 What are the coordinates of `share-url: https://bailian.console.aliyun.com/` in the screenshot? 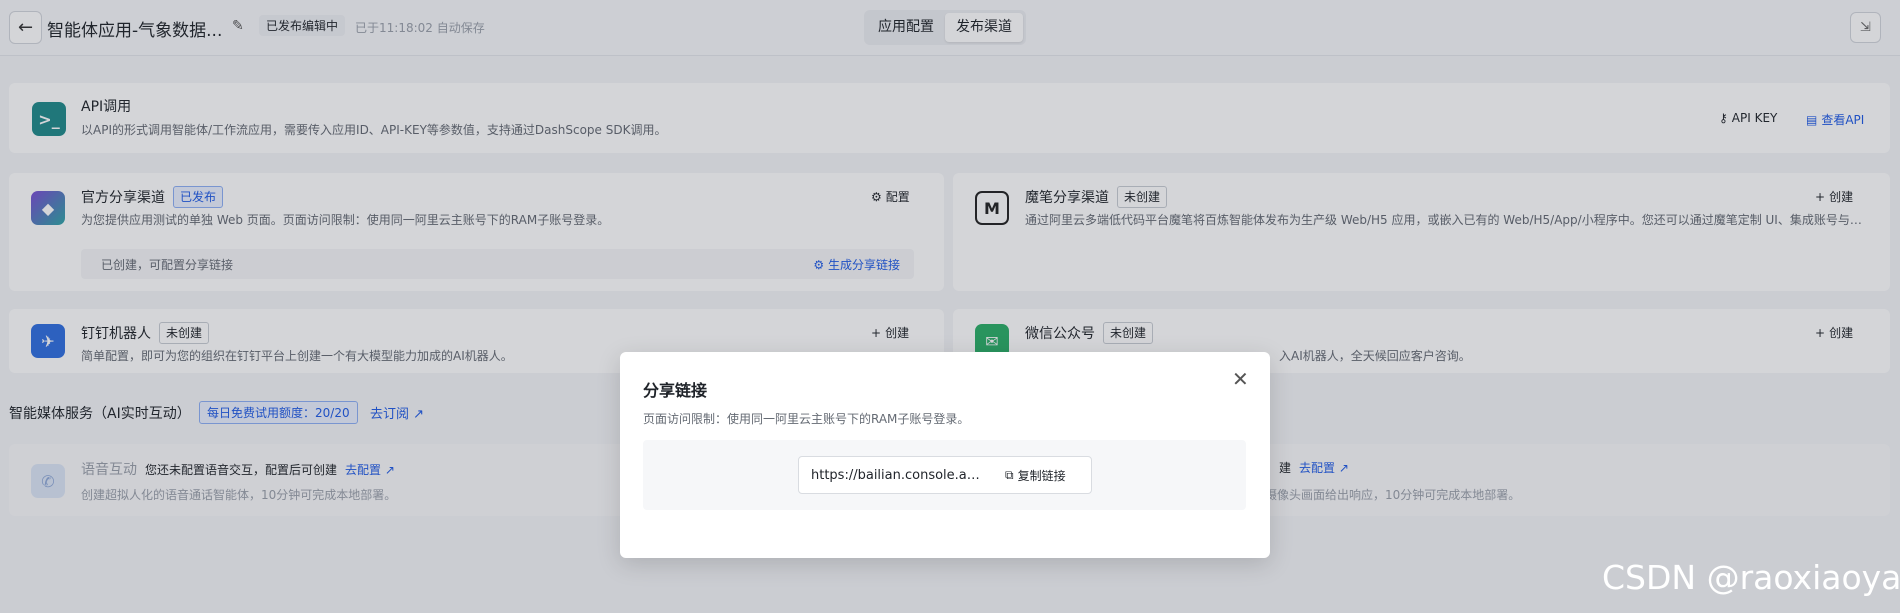 It's located at (897, 475).